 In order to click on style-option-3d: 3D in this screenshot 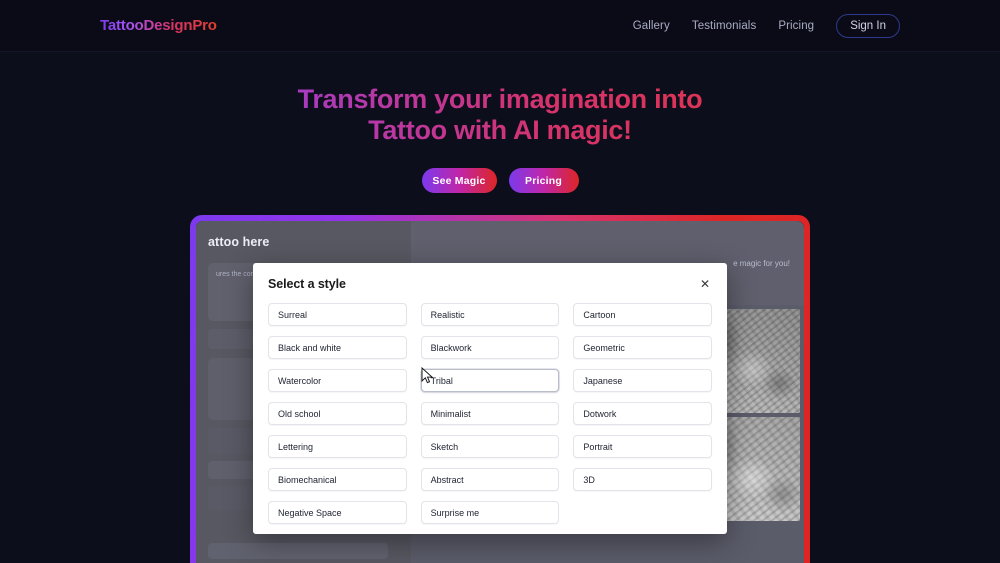, I will do `click(642, 479)`.